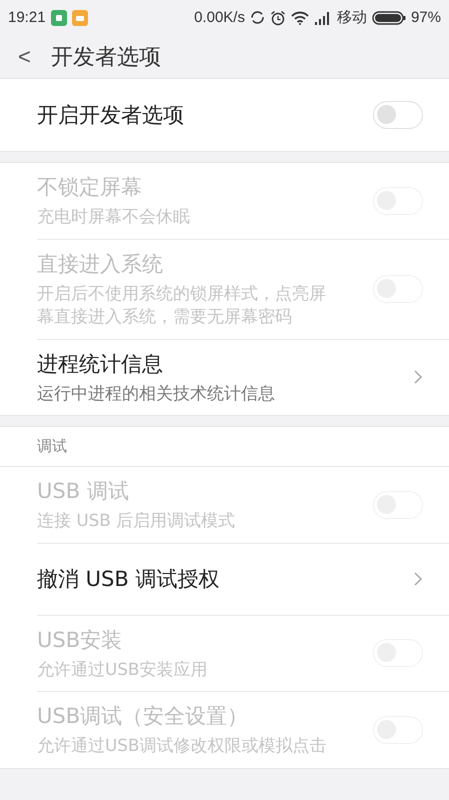 Image resolution: width=449 pixels, height=800 pixels. I want to click on network-speed: 0.00K/s, so click(219, 17).